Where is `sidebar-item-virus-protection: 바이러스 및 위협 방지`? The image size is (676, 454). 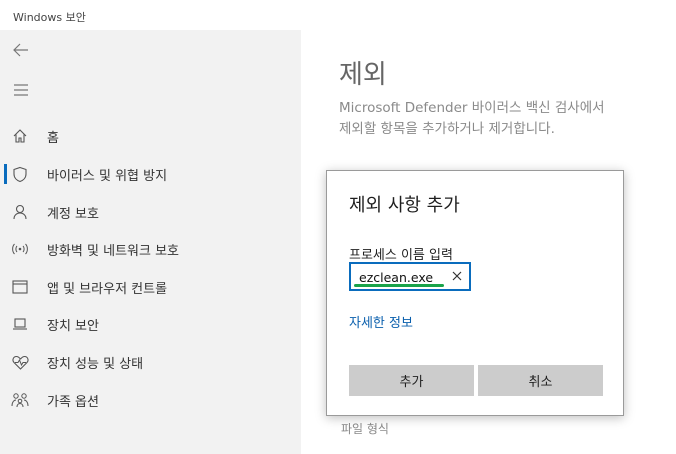 sidebar-item-virus-protection: 바이러스 및 위협 방지 is located at coordinates (150, 174).